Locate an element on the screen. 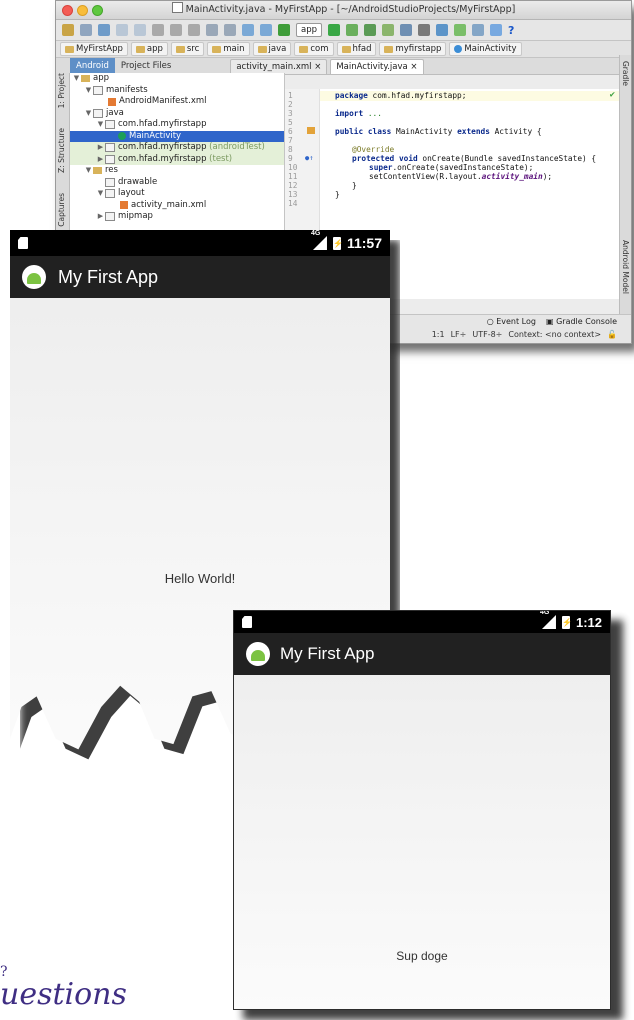  code-line: setContentView(R.layout.activity_main); is located at coordinates (461, 176).